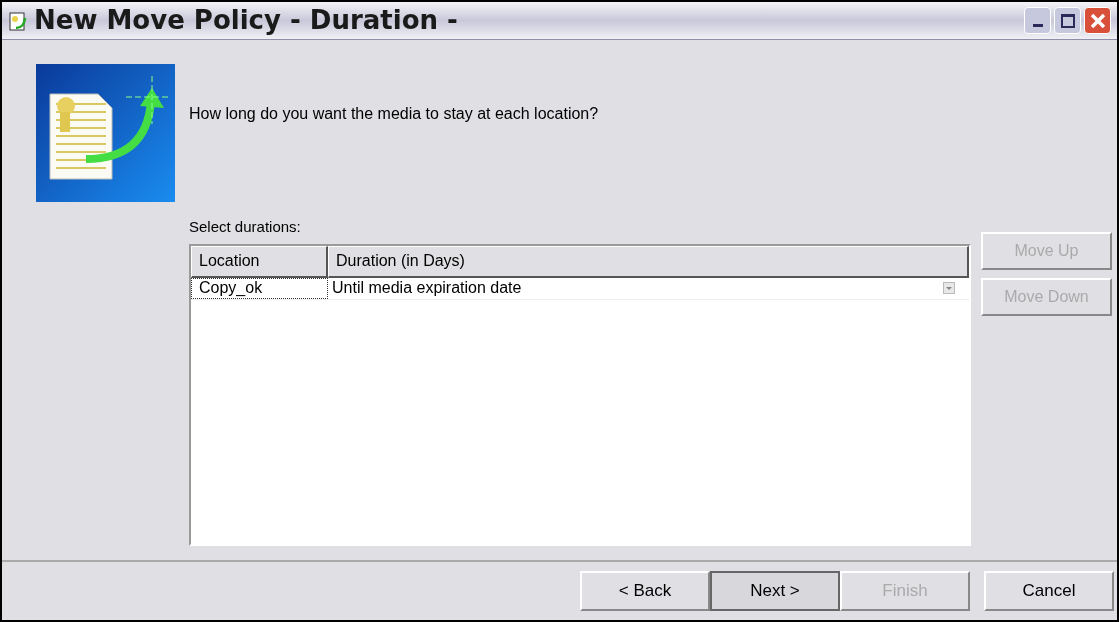 This screenshot has width=1119, height=622. What do you see at coordinates (1049, 591) in the screenshot?
I see `wizard-button: Cancel` at bounding box center [1049, 591].